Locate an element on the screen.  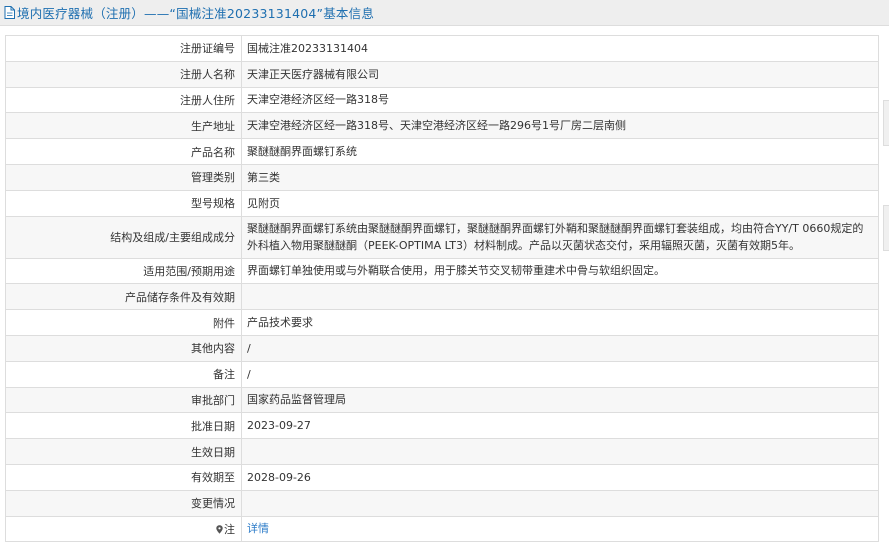
row-value: 第三类 is located at coordinates (560, 177).